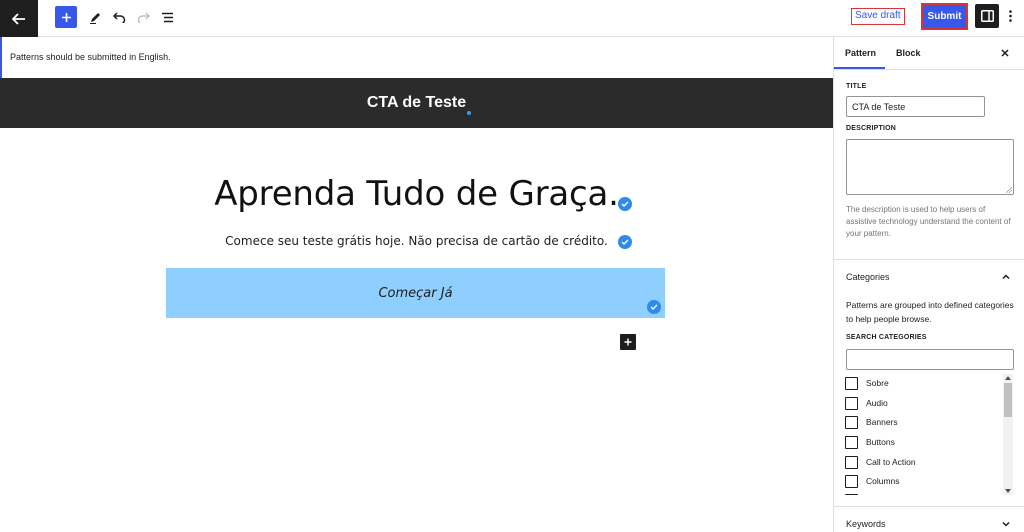 This screenshot has height=532, width=1024. Describe the element at coordinates (1008, 491) in the screenshot. I see `scroll-down-arrow` at that location.